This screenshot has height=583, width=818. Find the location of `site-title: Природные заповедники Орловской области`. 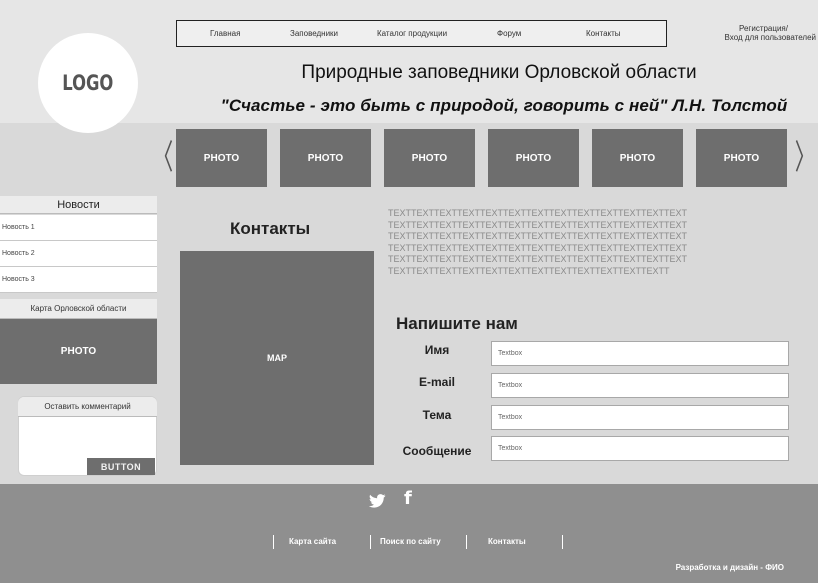

site-title: Природные заповедники Орловской области is located at coordinates (499, 72).